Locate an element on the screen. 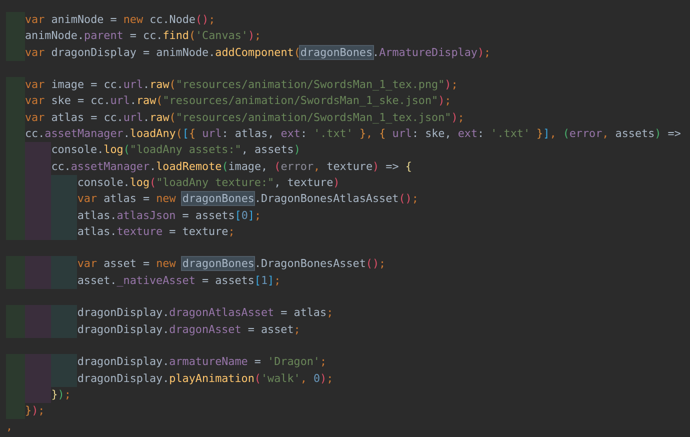  code-line: var ske = cc.url.raw("resources/animation/SwordsMan_1_ske.json"); is located at coordinates (238, 101).